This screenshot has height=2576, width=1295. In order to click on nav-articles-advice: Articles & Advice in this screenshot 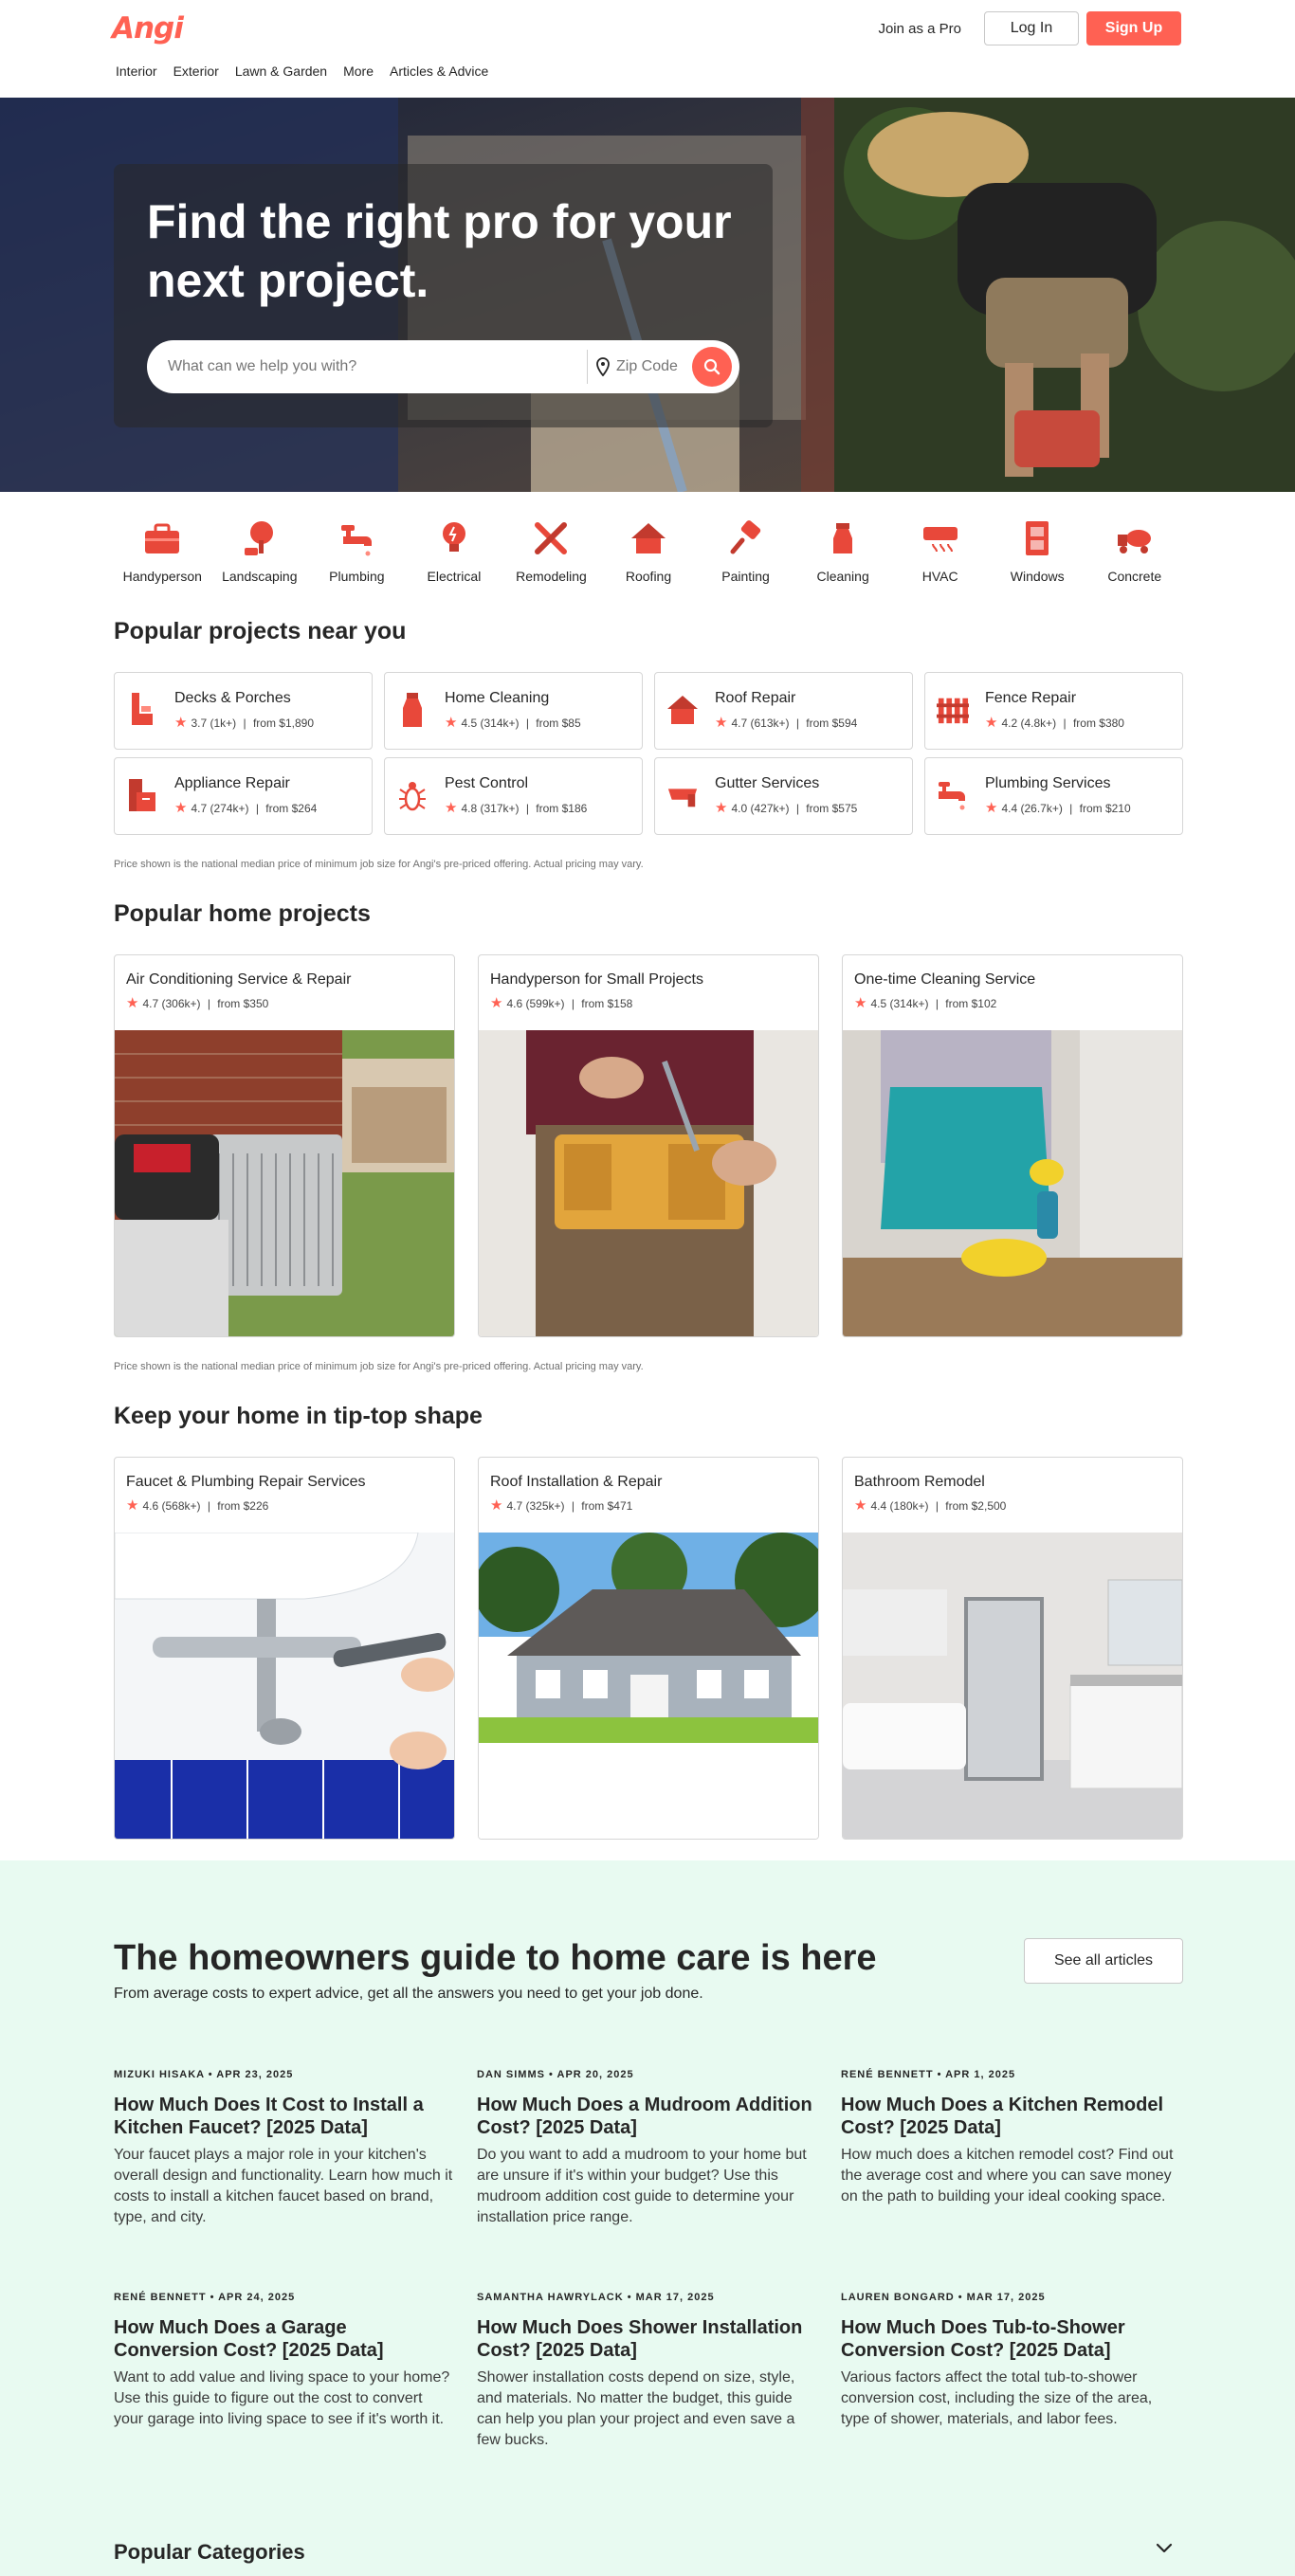, I will do `click(439, 71)`.